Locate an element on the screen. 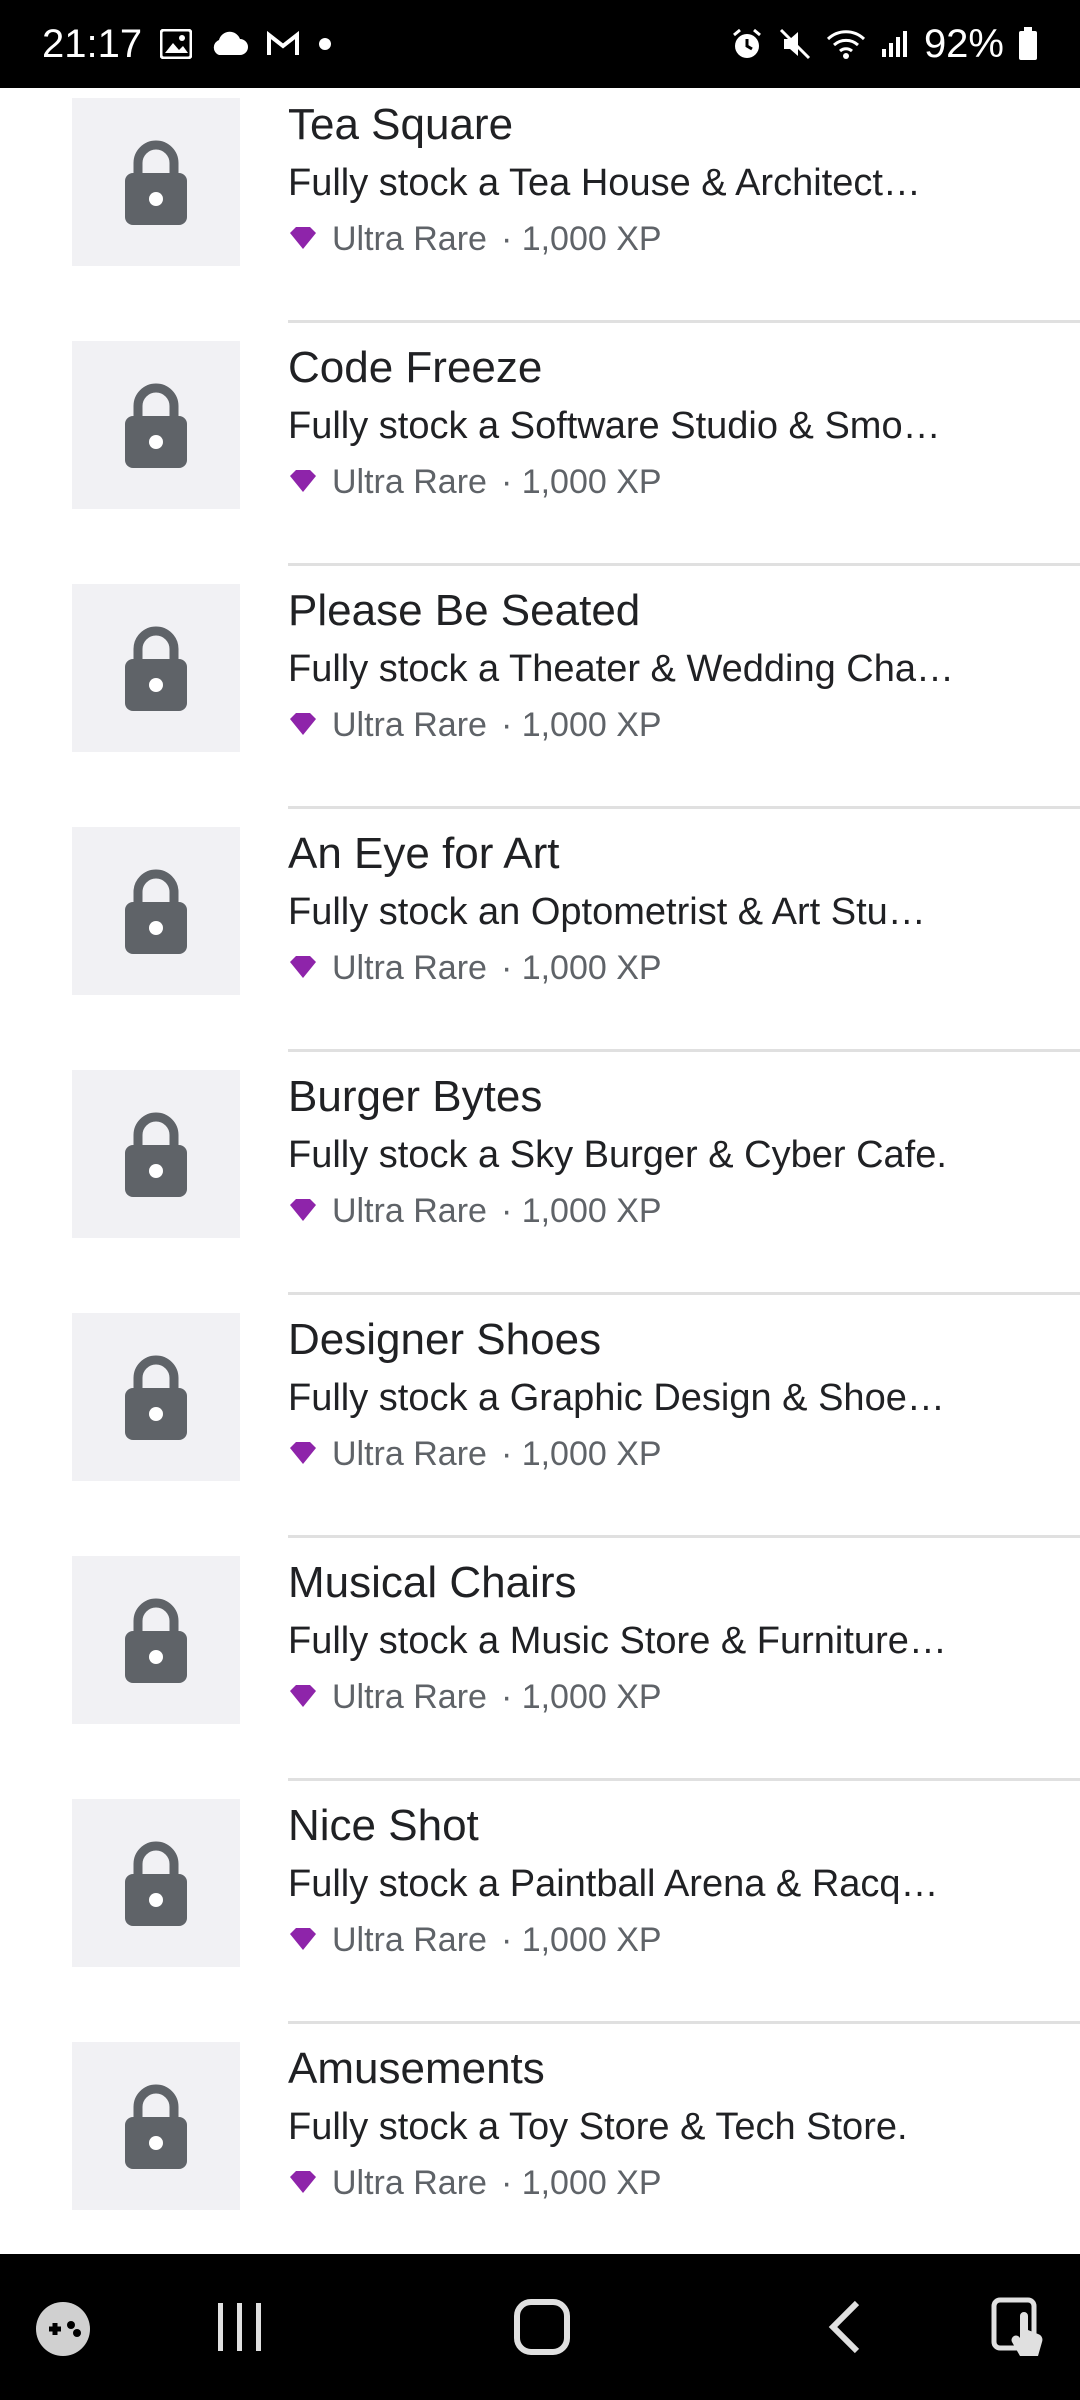 The image size is (1080, 2400). clock: 21:17 is located at coordinates (92, 43).